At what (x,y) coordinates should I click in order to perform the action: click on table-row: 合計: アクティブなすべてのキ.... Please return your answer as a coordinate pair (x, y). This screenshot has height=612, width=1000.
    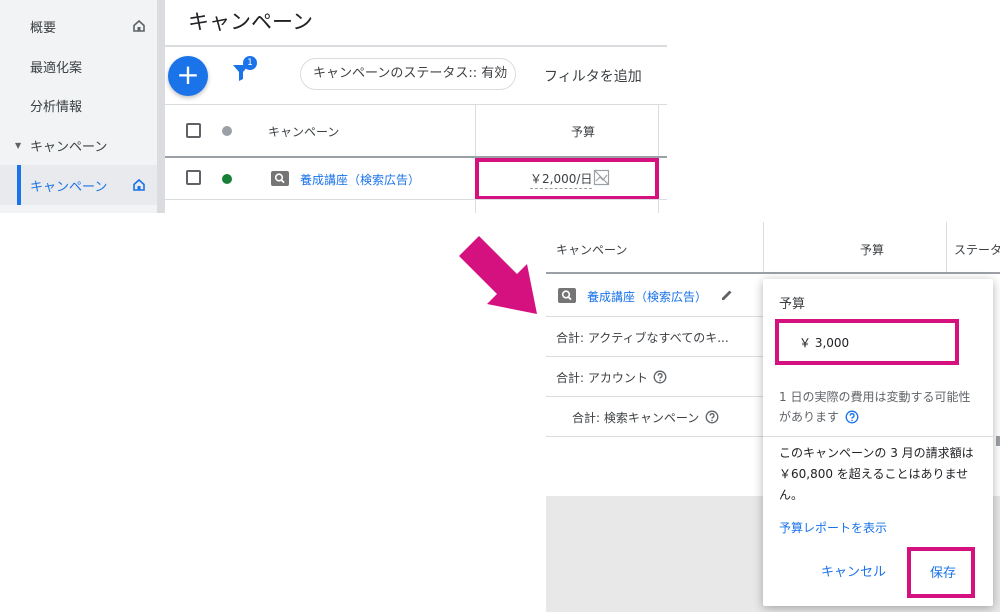
    Looking at the image, I should click on (654, 337).